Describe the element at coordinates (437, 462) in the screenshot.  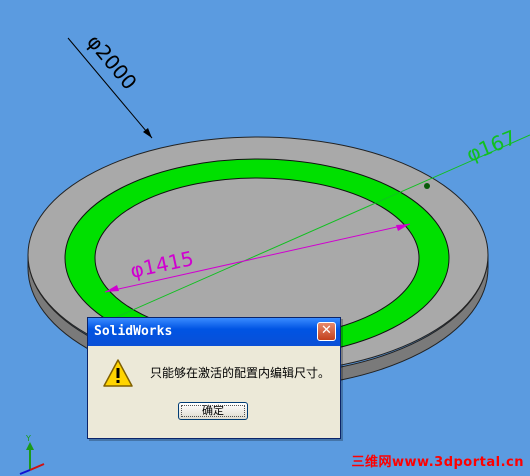
I see `watermark: 三维网www.3dportal.cn` at that location.